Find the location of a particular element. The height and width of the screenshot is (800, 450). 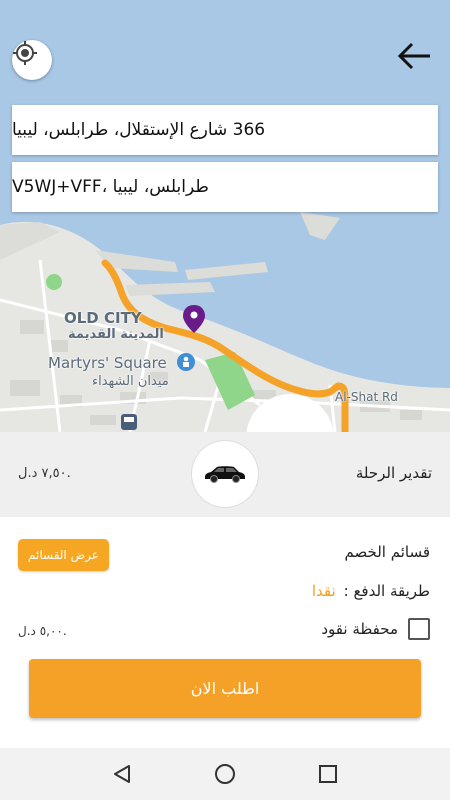

car-icon is located at coordinates (225, 474).